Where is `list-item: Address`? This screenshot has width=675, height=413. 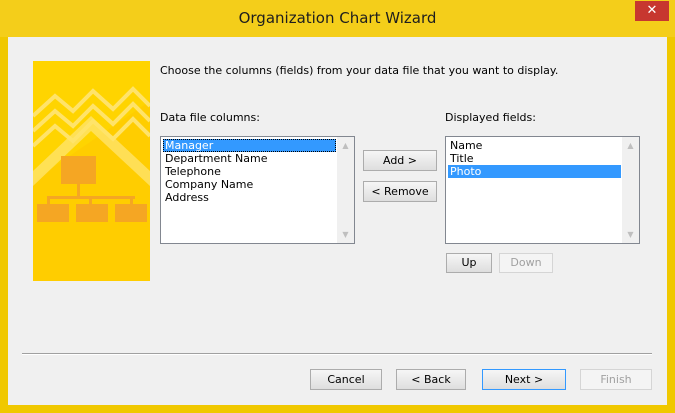 list-item: Address is located at coordinates (249, 197).